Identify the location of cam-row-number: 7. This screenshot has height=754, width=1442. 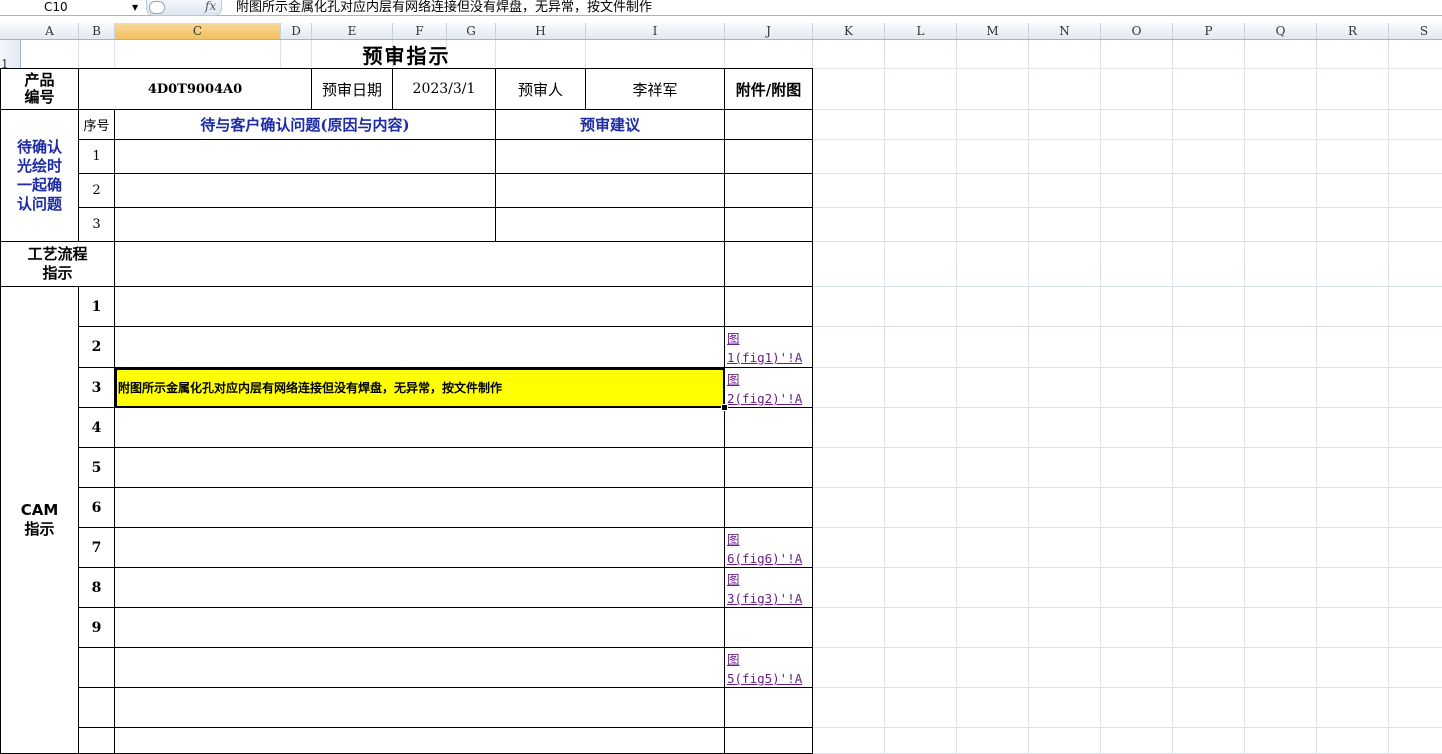
(97, 548).